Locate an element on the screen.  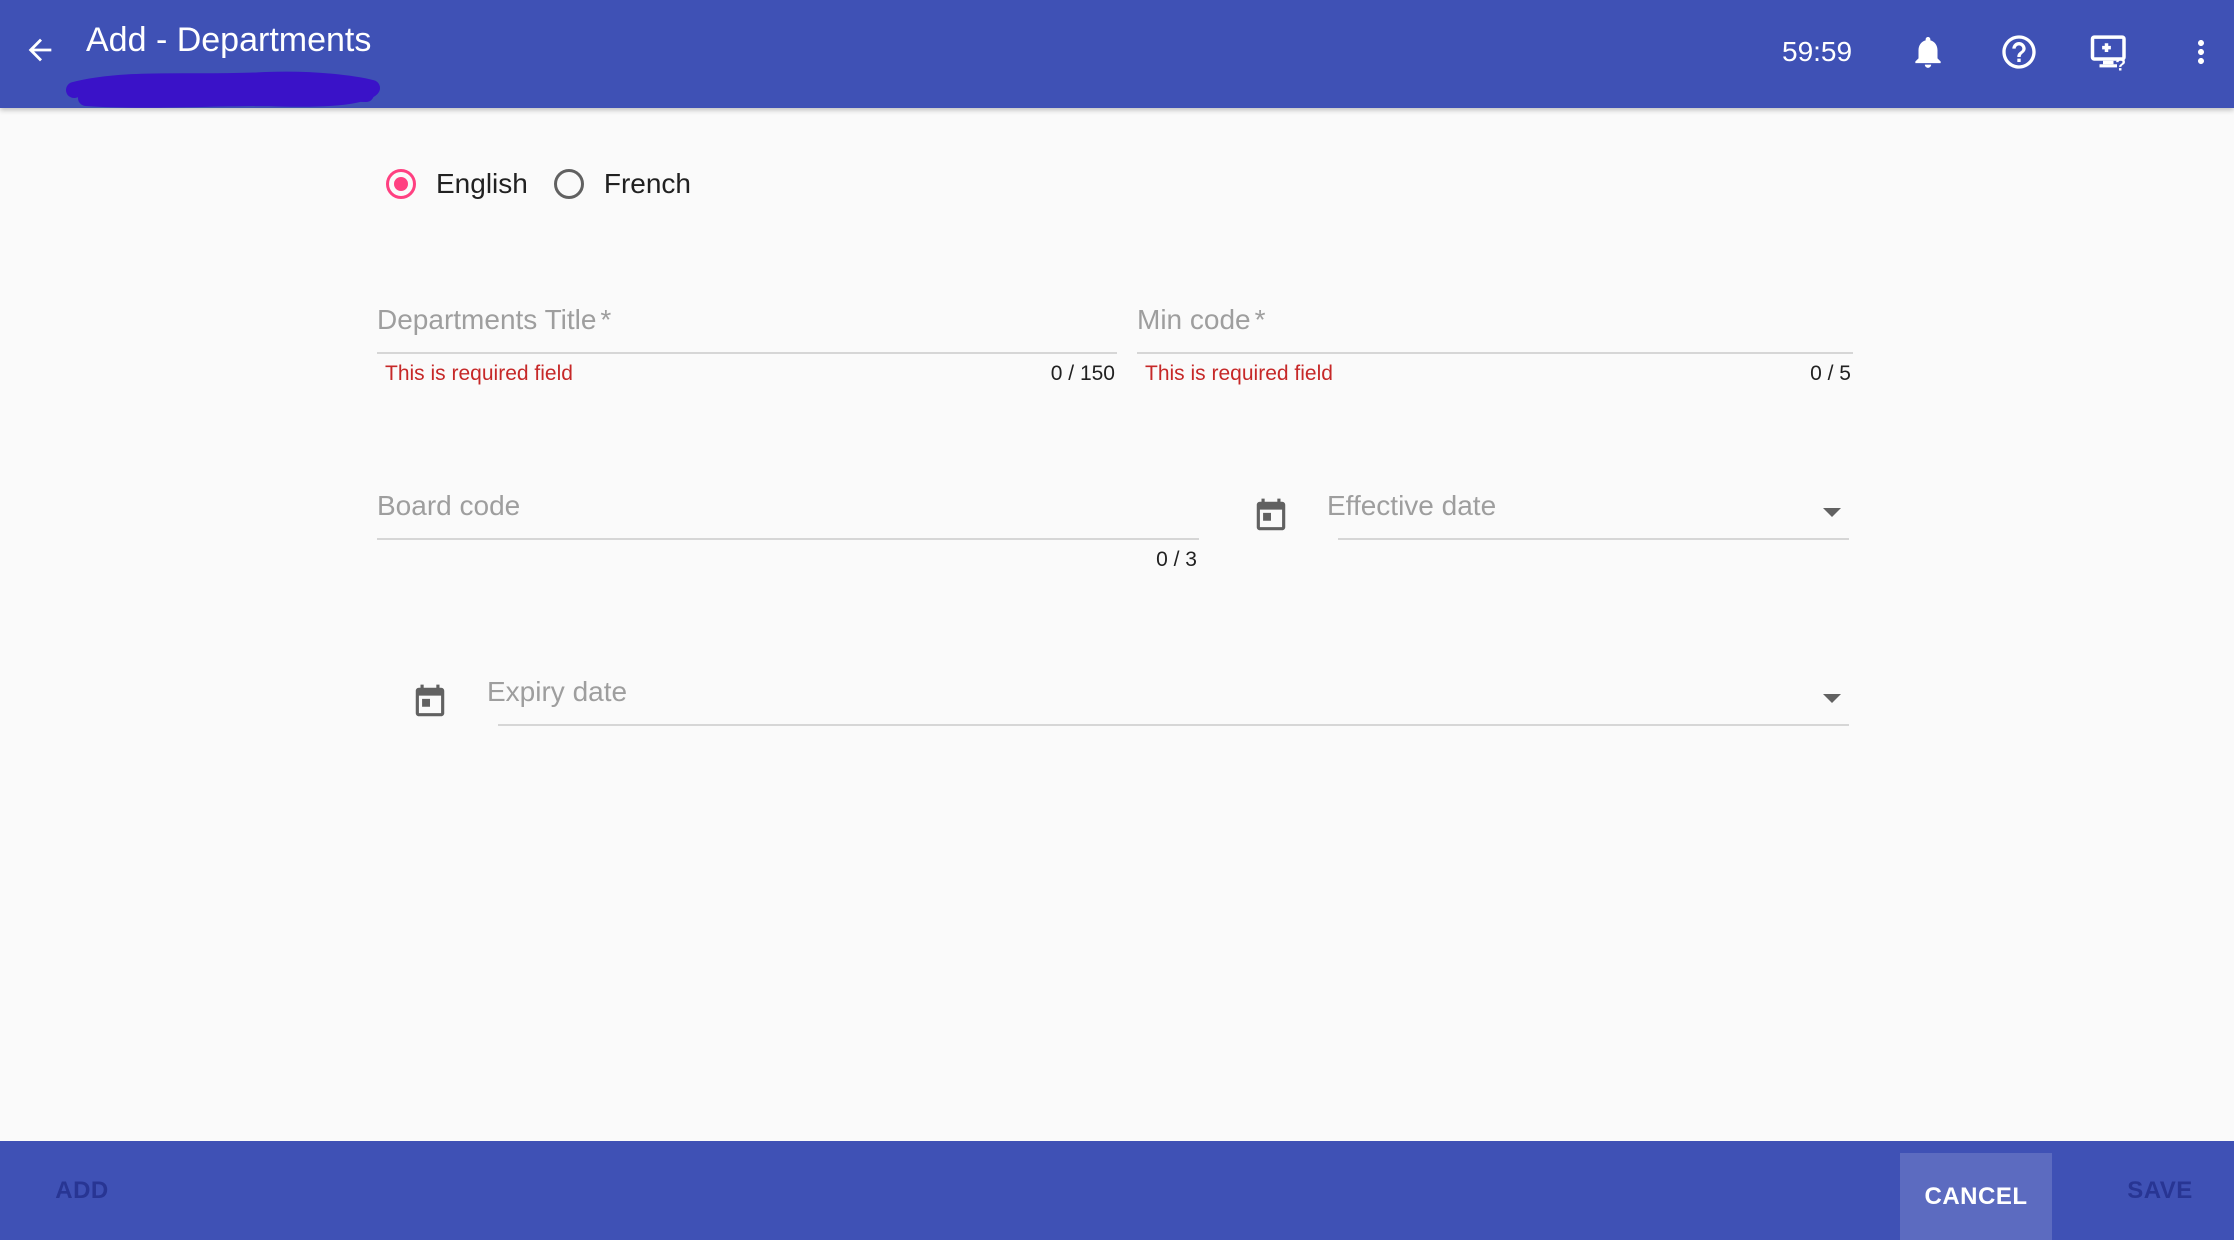
help-circle-icon is located at coordinates (2019, 52).